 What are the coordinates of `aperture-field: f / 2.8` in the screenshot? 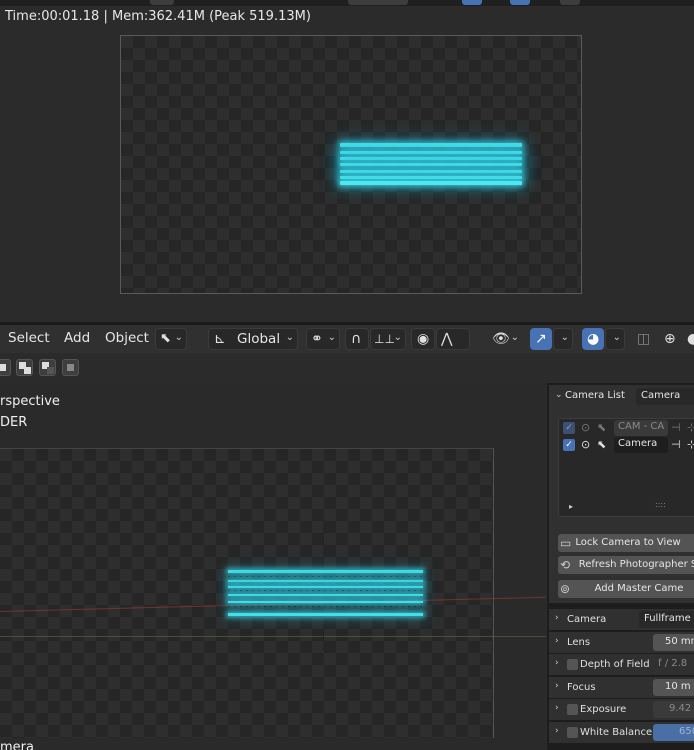 It's located at (673, 664).